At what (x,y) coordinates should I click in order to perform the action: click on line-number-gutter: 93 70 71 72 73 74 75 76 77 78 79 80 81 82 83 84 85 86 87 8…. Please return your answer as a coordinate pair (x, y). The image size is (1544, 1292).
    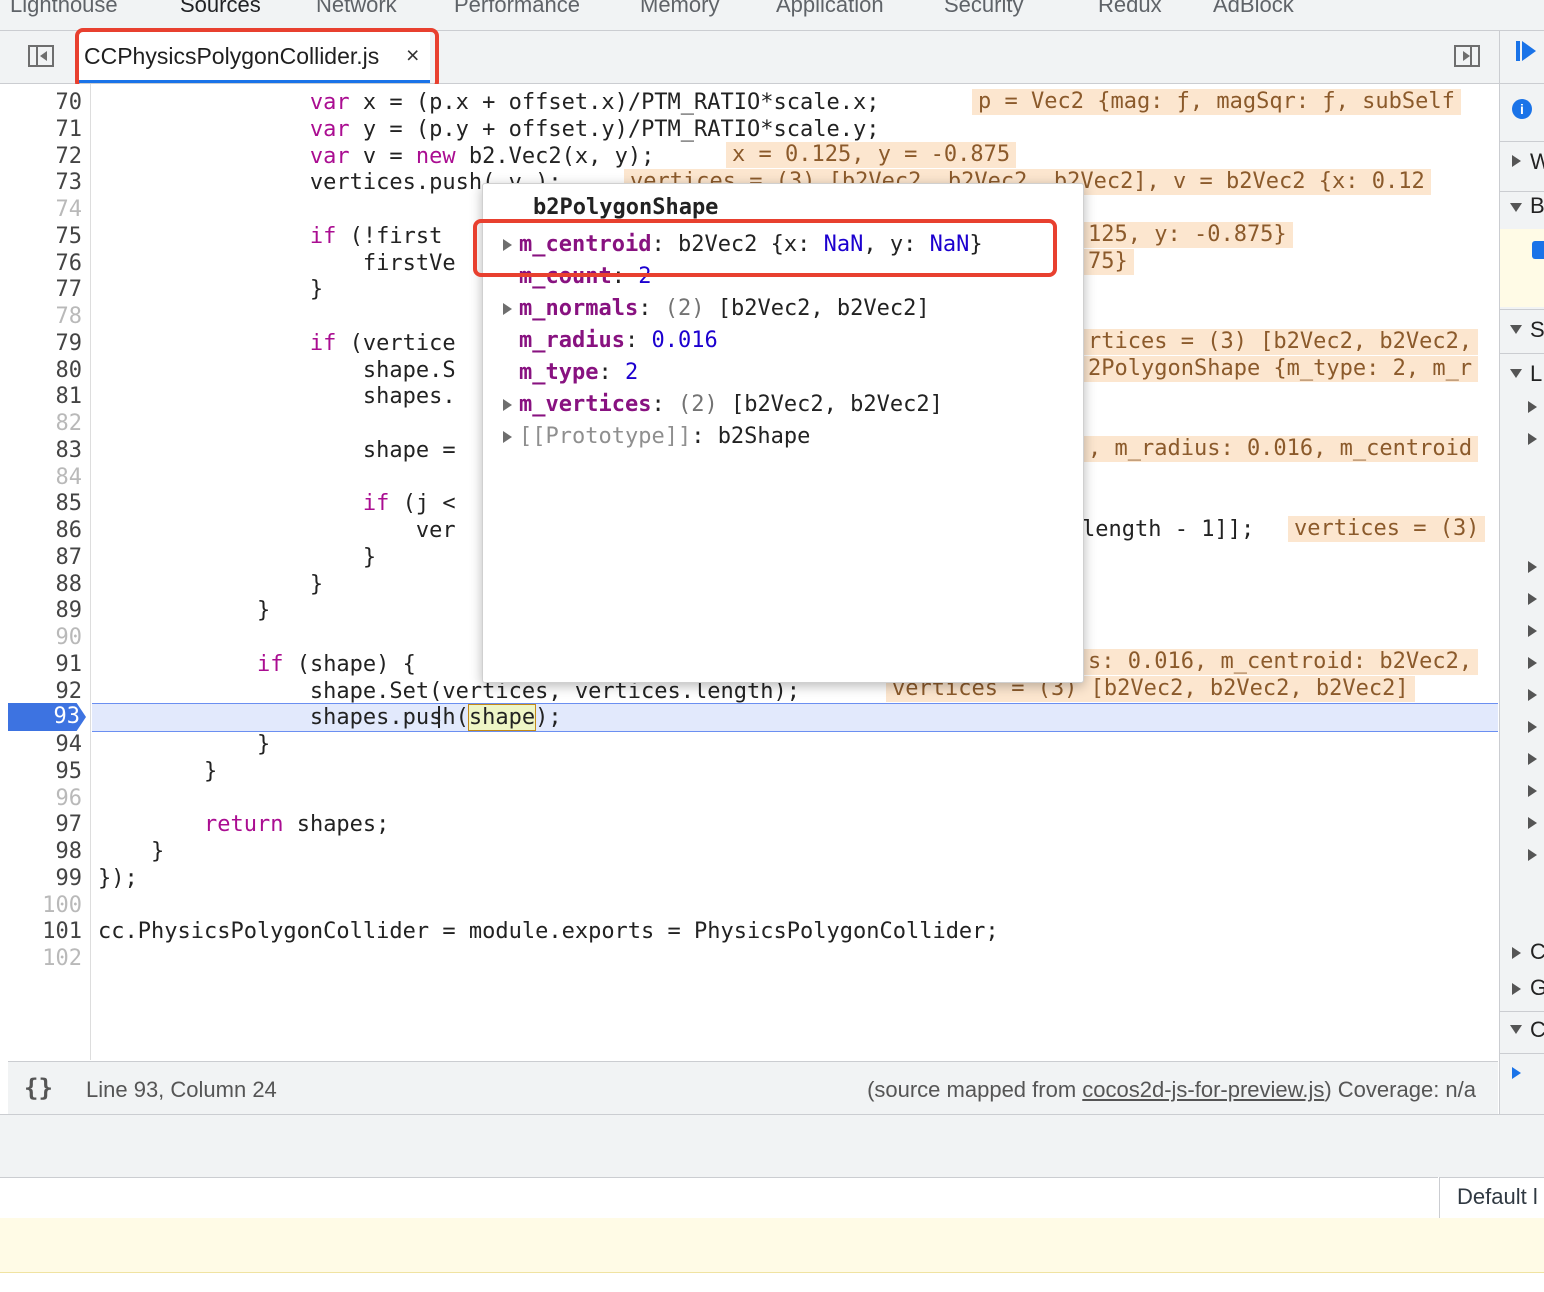
    Looking at the image, I should click on (49, 572).